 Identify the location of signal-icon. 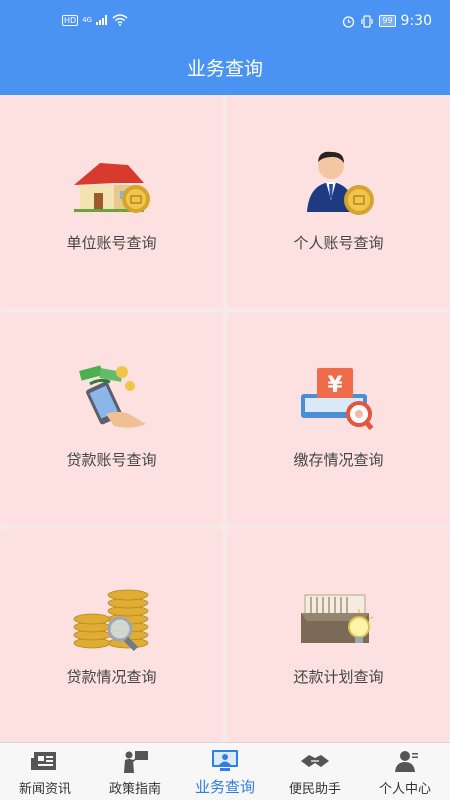
(102, 20).